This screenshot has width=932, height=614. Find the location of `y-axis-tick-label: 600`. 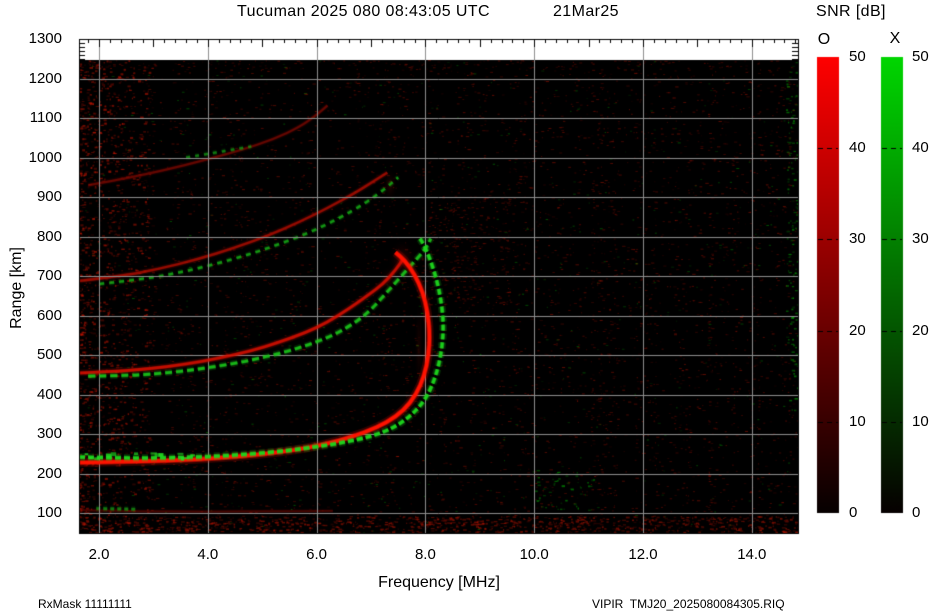

y-axis-tick-label: 600 is located at coordinates (49, 315).